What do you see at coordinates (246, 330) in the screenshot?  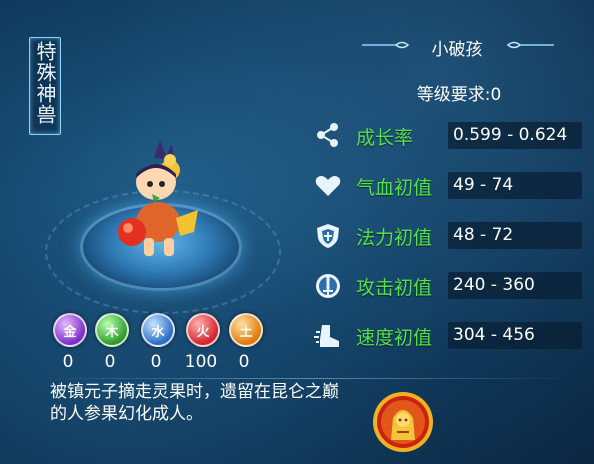 I see `element-earth-icon: 土` at bounding box center [246, 330].